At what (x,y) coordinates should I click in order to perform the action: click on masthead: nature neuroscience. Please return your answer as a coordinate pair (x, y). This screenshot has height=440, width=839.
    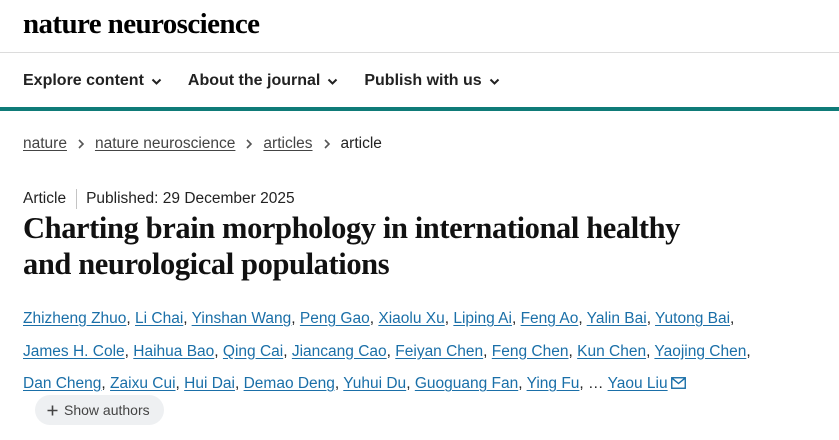
    Looking at the image, I should click on (141, 24).